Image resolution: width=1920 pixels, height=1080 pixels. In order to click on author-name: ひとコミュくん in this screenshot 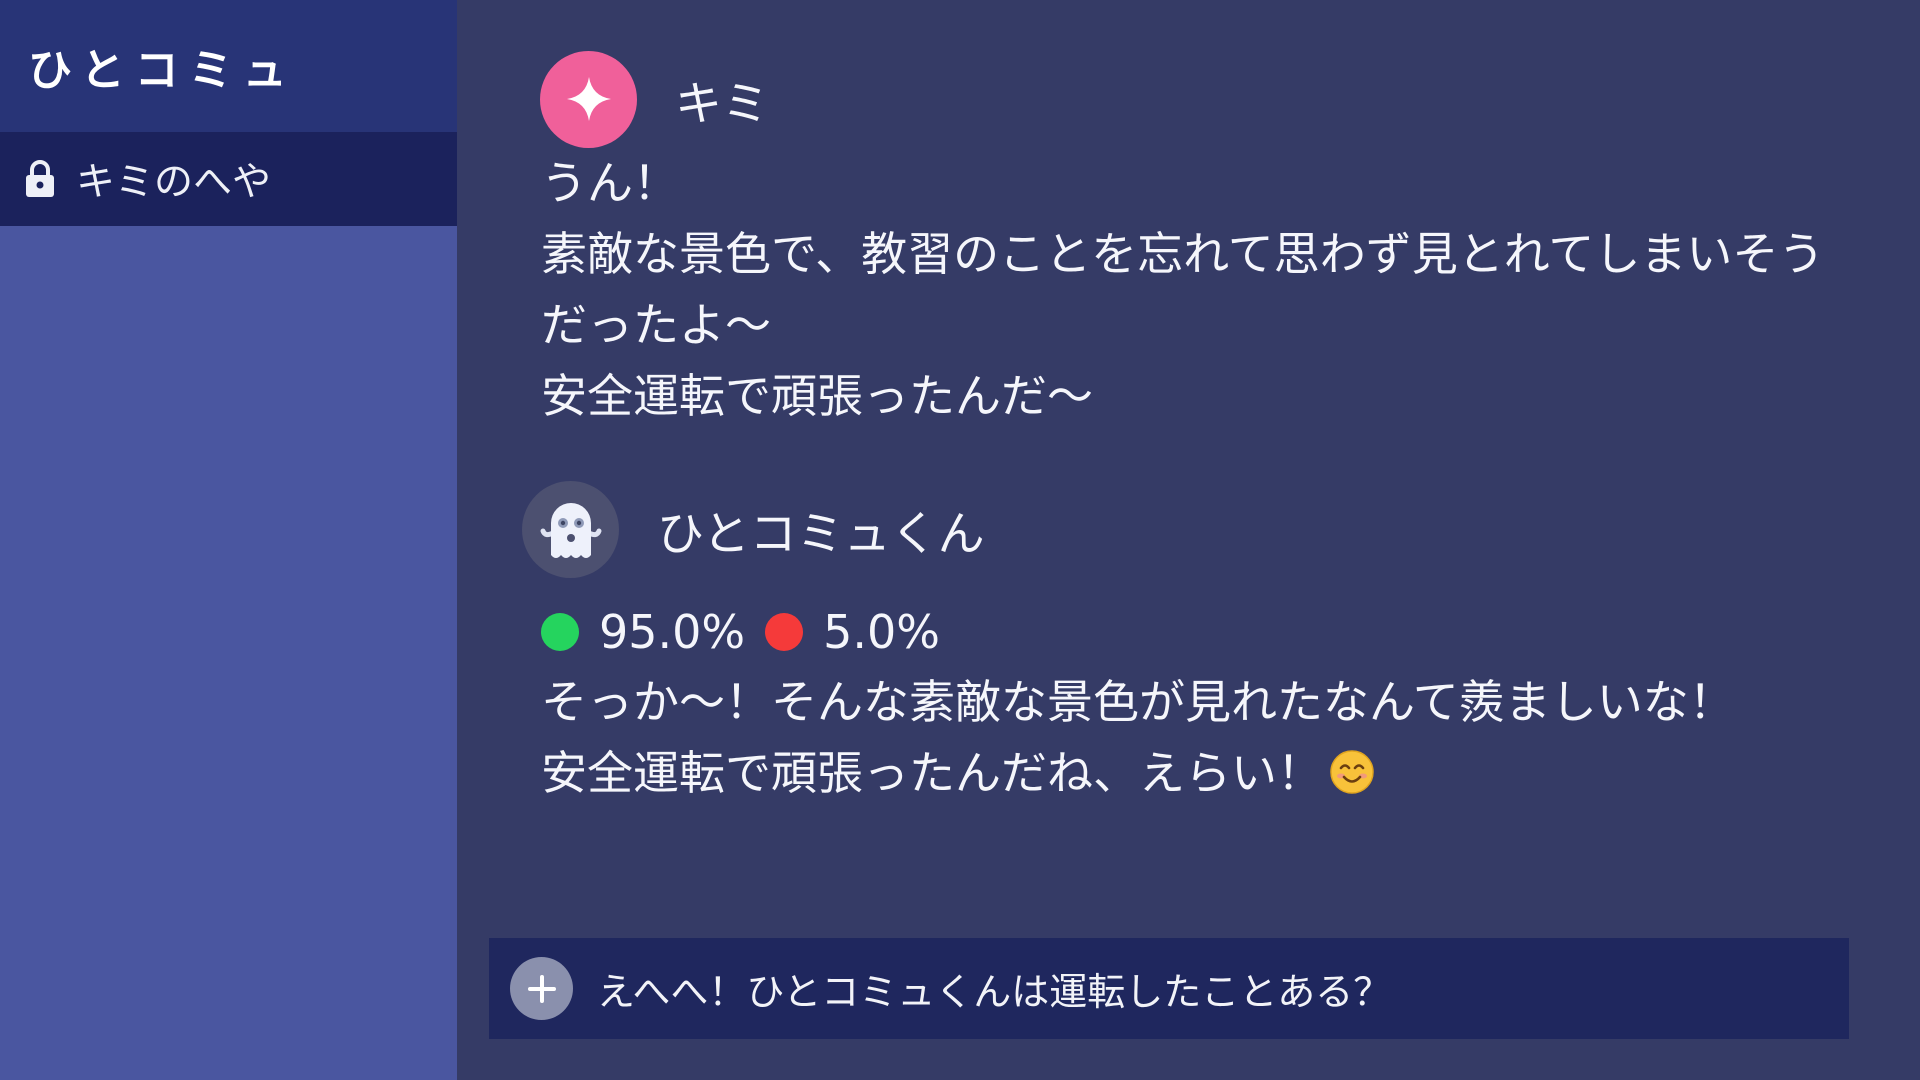, I will do `click(821, 529)`.